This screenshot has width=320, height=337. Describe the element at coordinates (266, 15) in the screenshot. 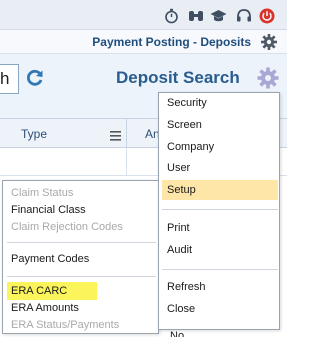

I see `power-icon` at that location.